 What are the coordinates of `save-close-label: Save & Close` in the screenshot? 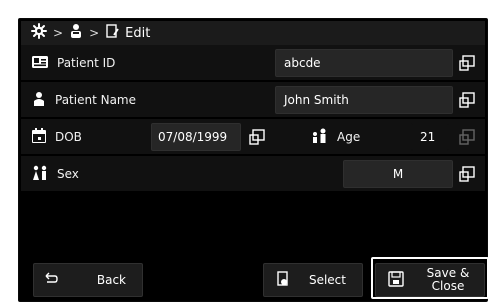 It's located at (448, 279).